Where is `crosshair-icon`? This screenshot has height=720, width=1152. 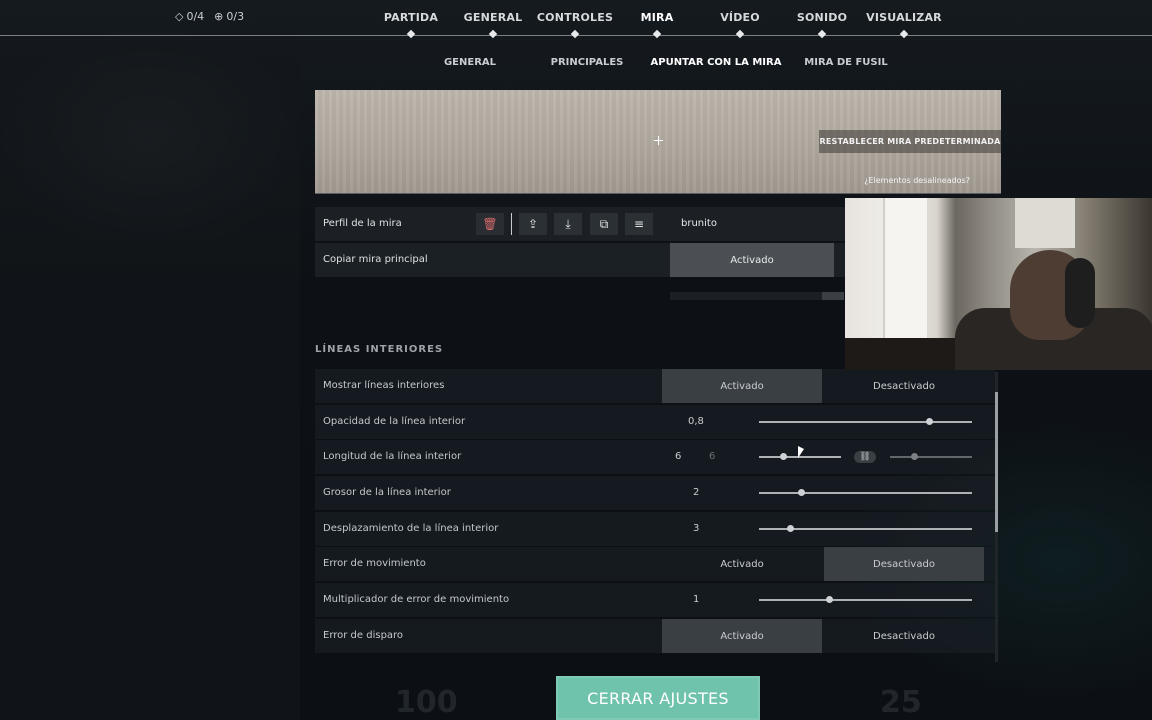
crosshair-icon is located at coordinates (658, 140).